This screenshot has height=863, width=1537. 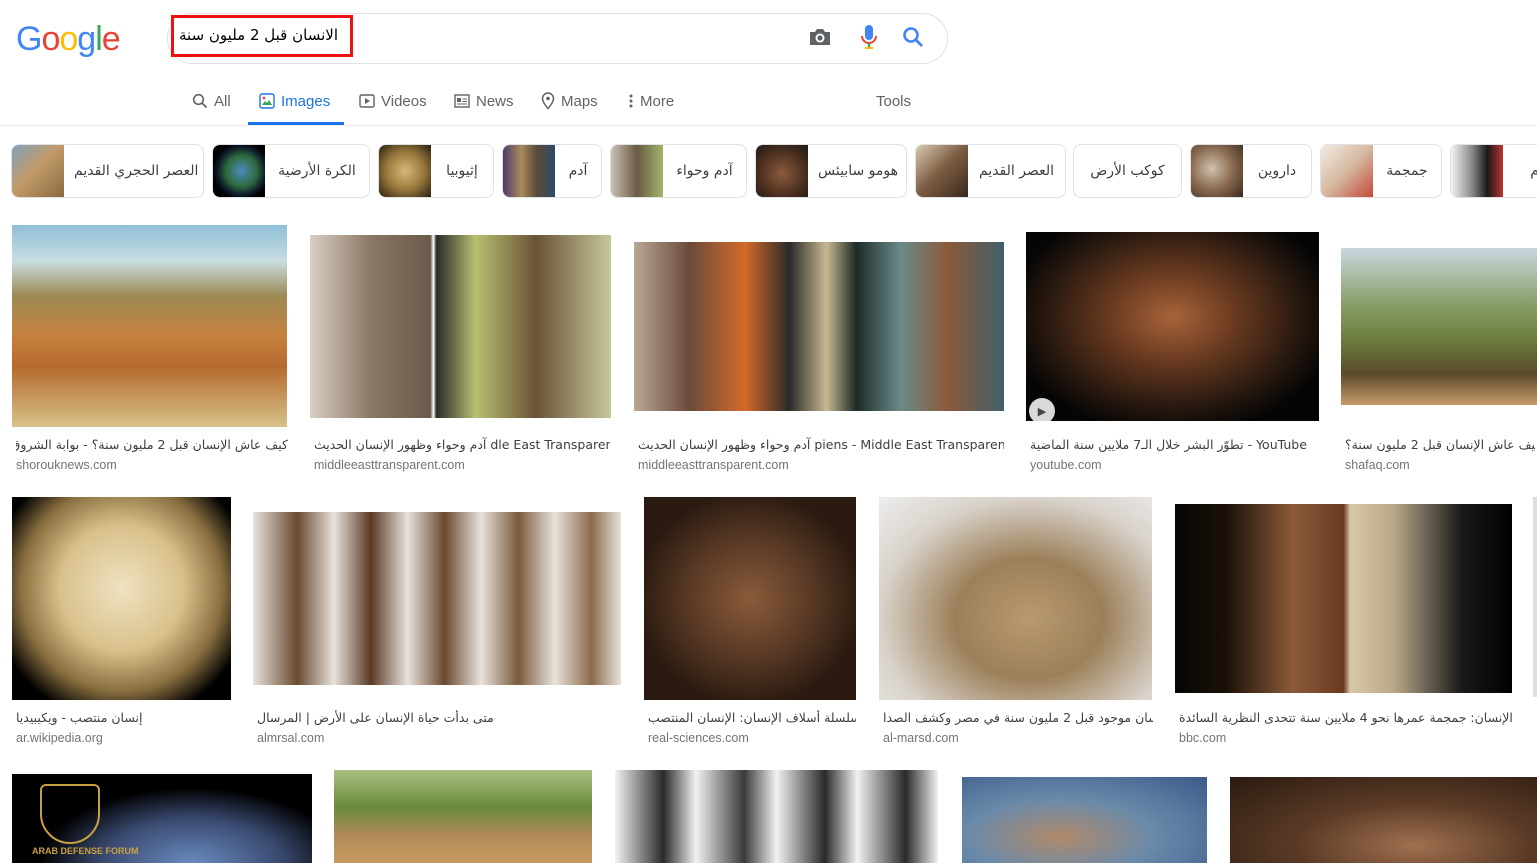 I want to click on image-icon, so click(x=267, y=101).